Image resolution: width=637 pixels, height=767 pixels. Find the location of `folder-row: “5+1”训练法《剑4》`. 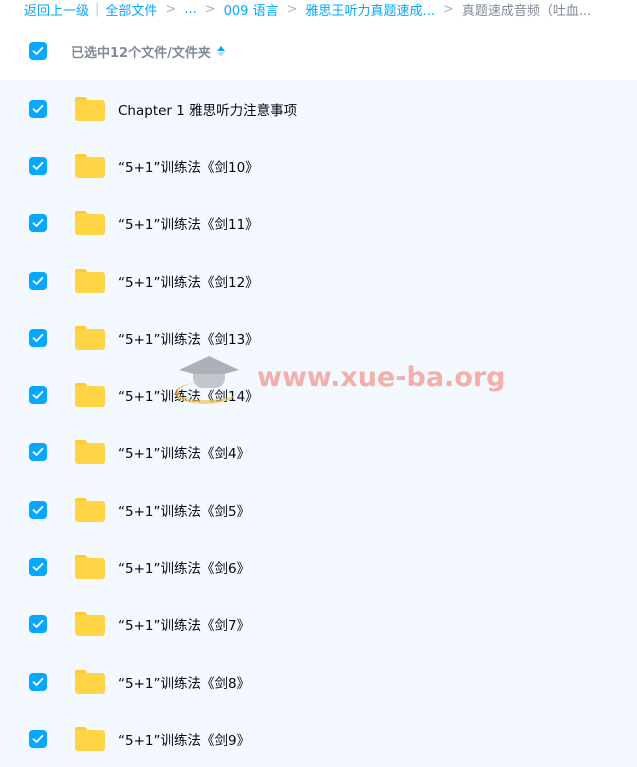

folder-row: “5+1”训练法《剑4》 is located at coordinates (318, 452).